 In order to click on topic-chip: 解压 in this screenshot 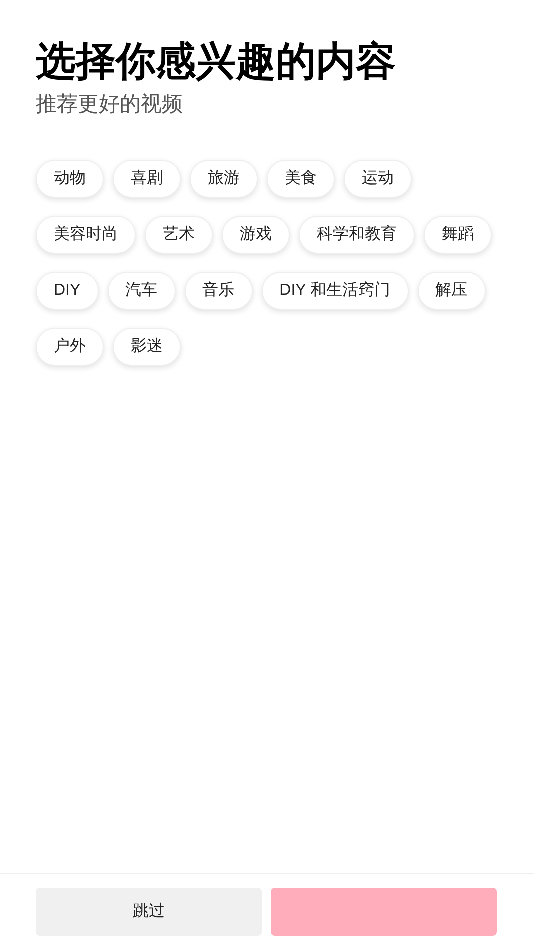, I will do `click(452, 291)`.